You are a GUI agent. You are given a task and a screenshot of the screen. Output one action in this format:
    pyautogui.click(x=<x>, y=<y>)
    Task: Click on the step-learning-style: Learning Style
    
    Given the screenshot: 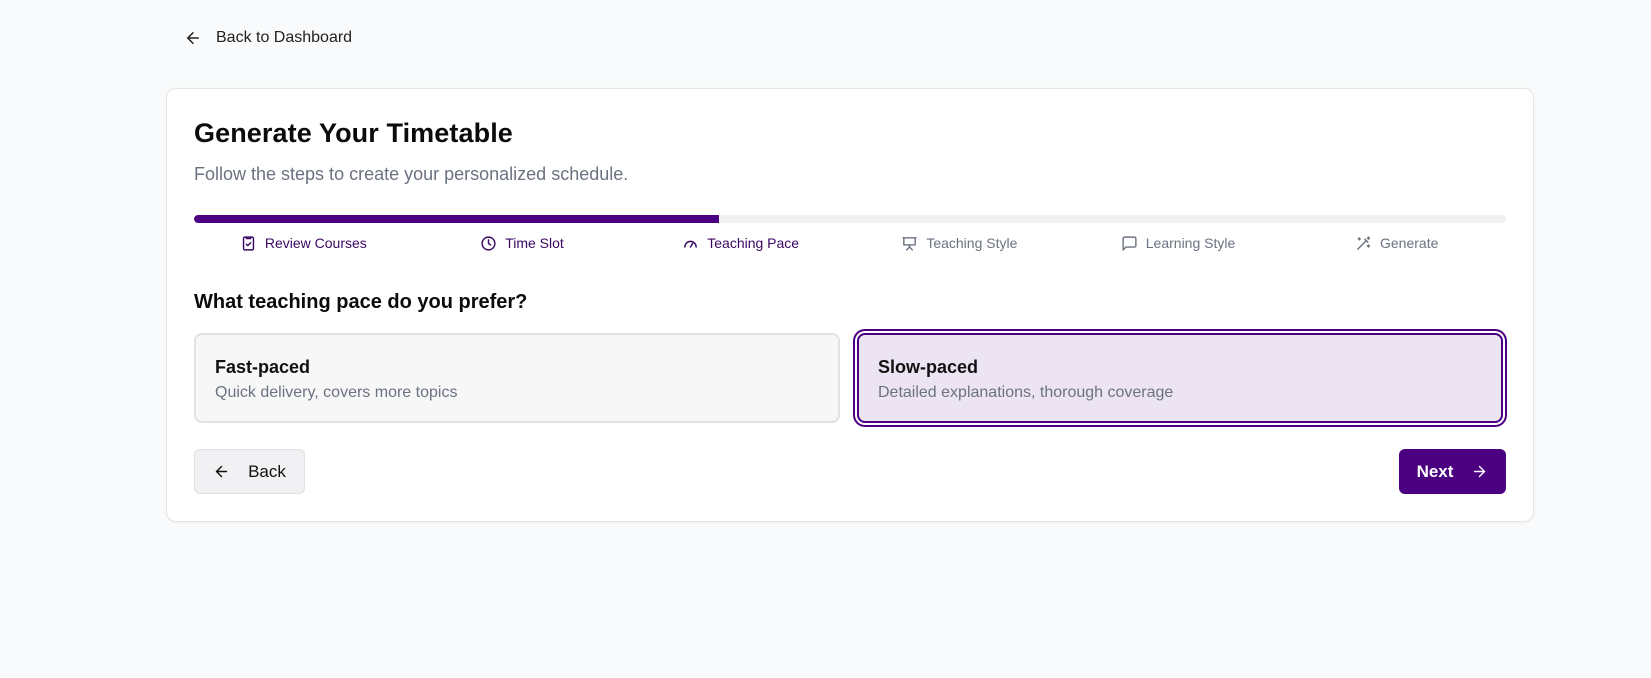 What is the action you would take?
    pyautogui.click(x=1178, y=243)
    